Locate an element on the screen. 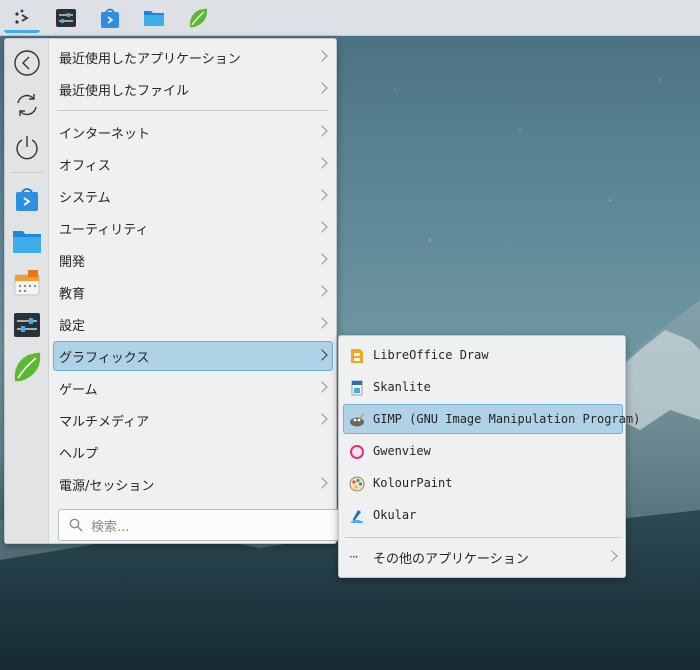 Image resolution: width=700 pixels, height=670 pixels. app-okular: Okular is located at coordinates (483, 515).